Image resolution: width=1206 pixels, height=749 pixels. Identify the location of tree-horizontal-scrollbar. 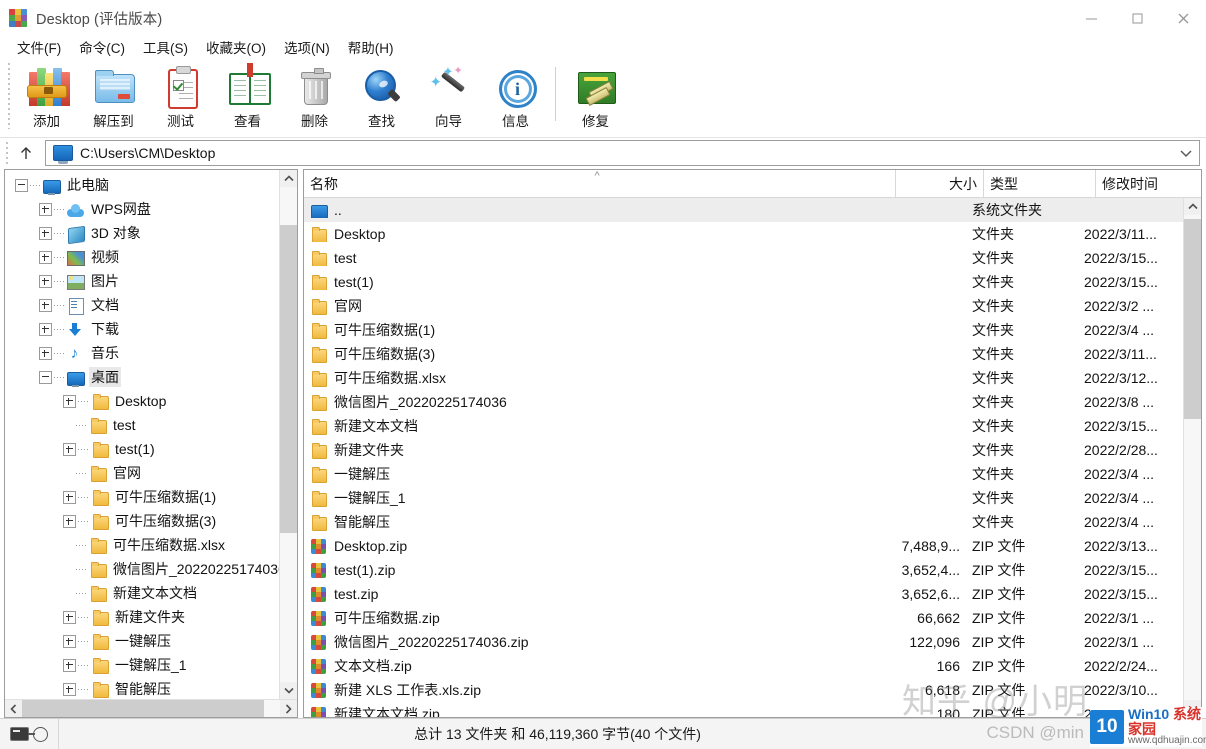
(151, 708).